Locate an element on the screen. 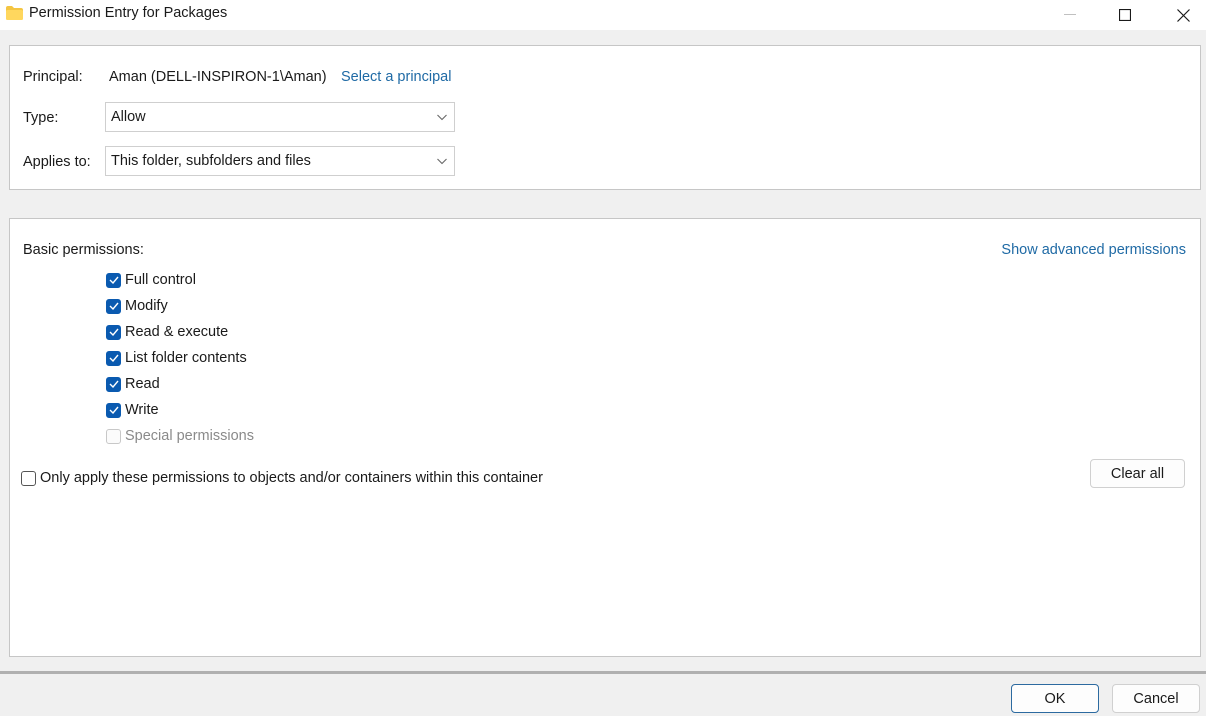 The image size is (1206, 716). cancel-button: Cancel is located at coordinates (1156, 698).